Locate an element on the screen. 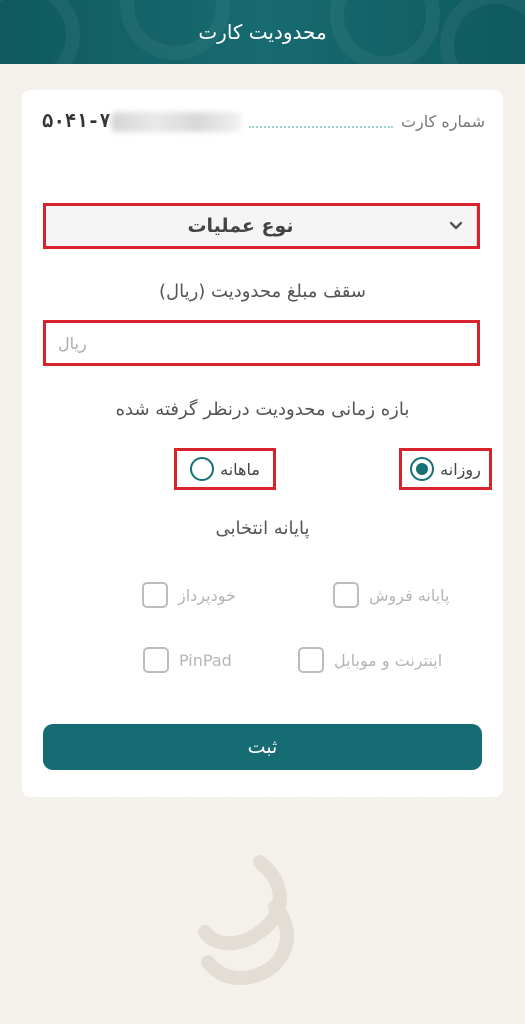 Image resolution: width=525 pixels, height=1024 pixels. checkbox-pos-terminal: پایانه فروش is located at coordinates (391, 595).